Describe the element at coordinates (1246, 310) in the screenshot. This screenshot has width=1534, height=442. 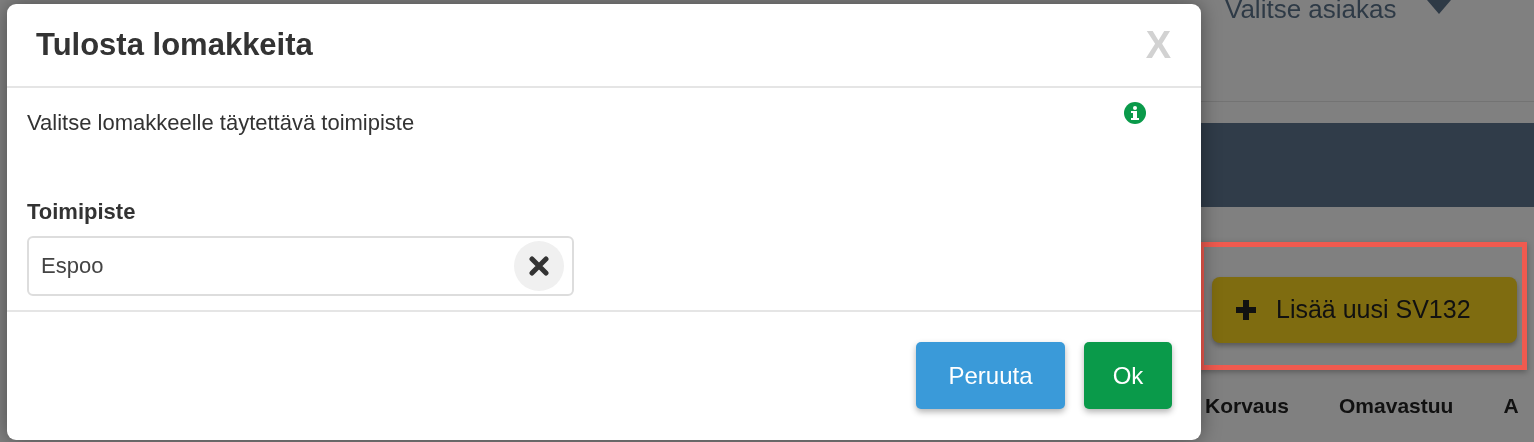
I see `plus-icon` at that location.